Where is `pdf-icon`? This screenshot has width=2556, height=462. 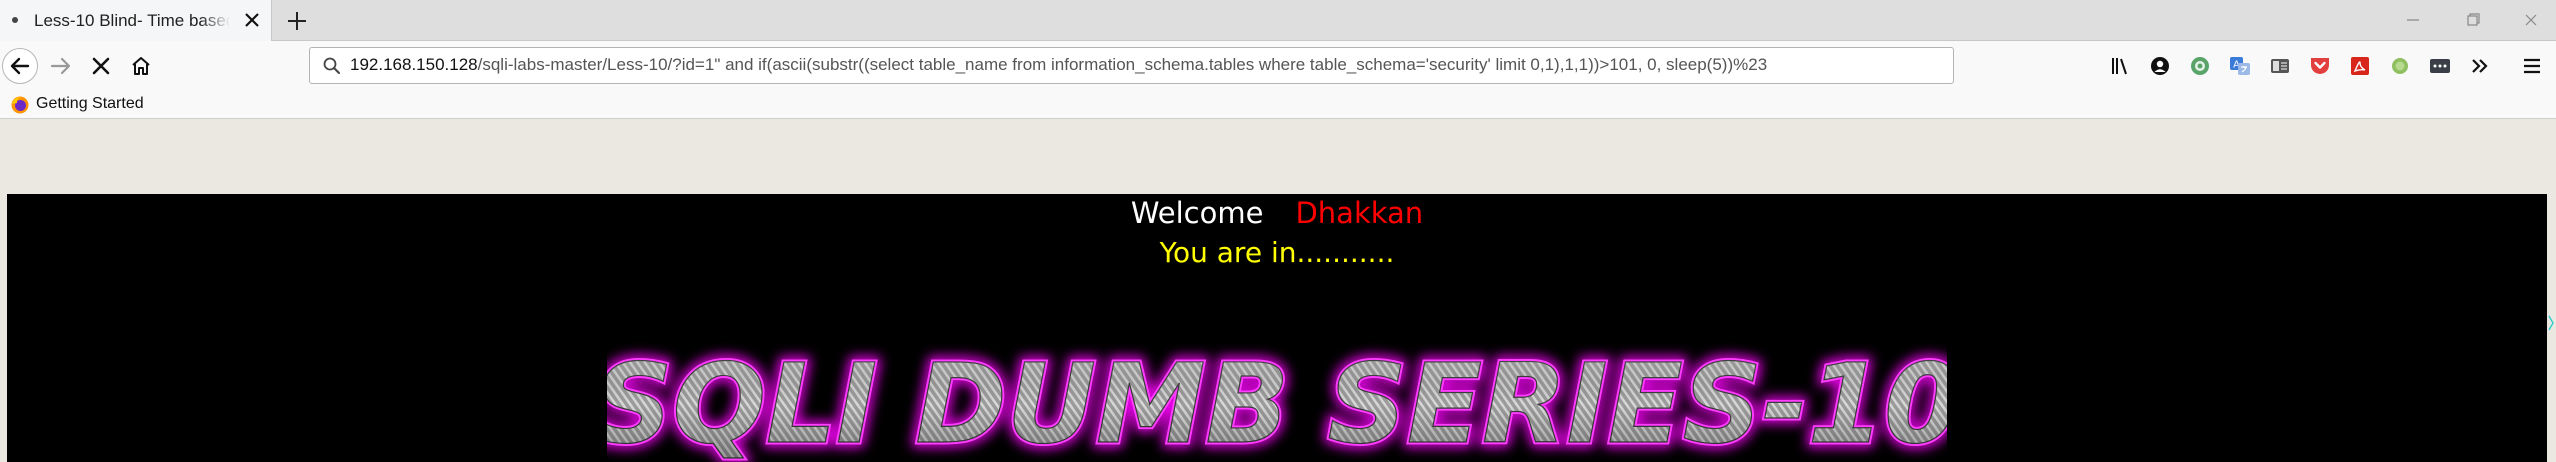 pdf-icon is located at coordinates (2360, 66).